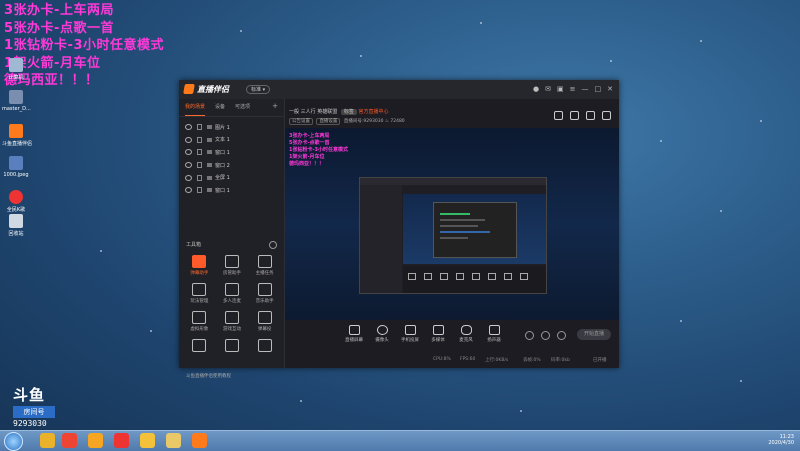 The width and height of the screenshot is (800, 451). Describe the element at coordinates (275, 109) in the screenshot. I see `add-scene-button: +` at that location.